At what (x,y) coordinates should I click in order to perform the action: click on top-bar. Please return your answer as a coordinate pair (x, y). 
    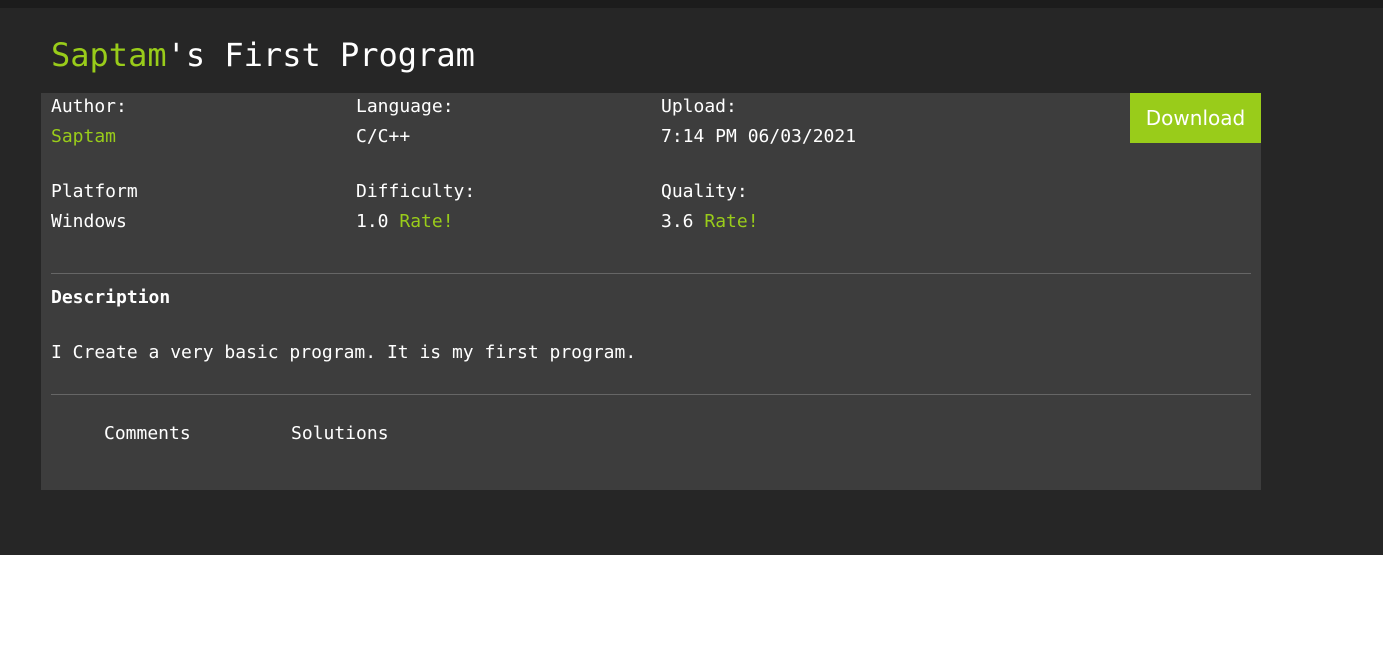
    Looking at the image, I should click on (691, 4).